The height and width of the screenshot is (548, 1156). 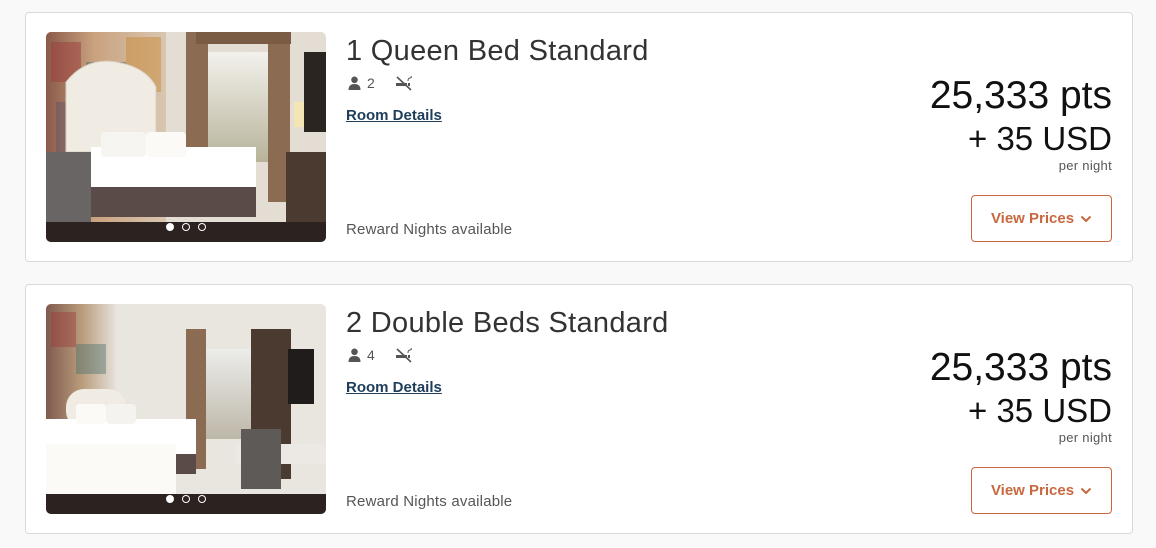 What do you see at coordinates (371, 355) in the screenshot?
I see `guest-count: 4` at bounding box center [371, 355].